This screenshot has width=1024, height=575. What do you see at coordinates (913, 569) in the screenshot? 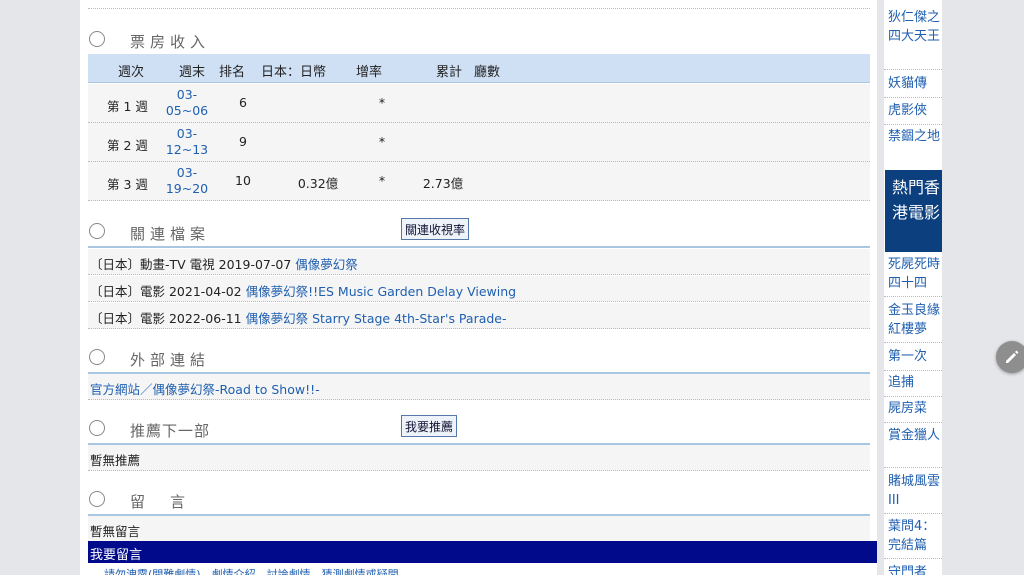
I see `sidebar-item: 守門者` at bounding box center [913, 569].